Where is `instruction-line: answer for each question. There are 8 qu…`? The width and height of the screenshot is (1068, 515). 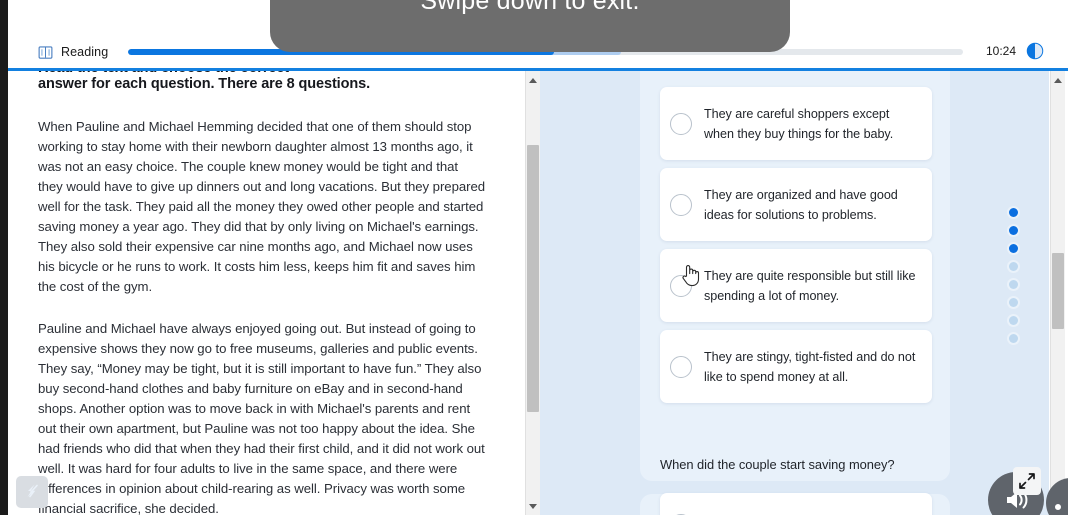
instruction-line: answer for each question. There are 8 qu… is located at coordinates (204, 84).